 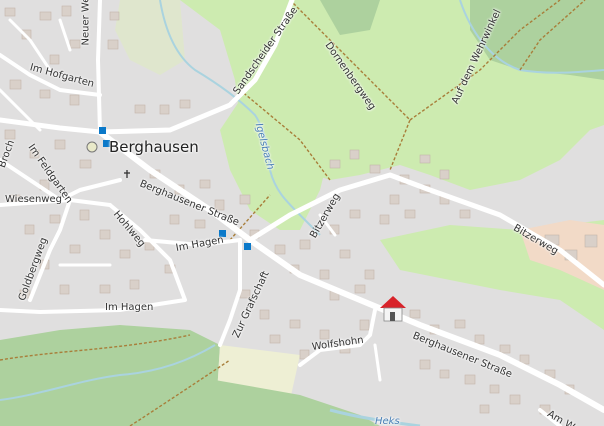 I want to click on place-label: Berghausen, so click(x=154, y=147).